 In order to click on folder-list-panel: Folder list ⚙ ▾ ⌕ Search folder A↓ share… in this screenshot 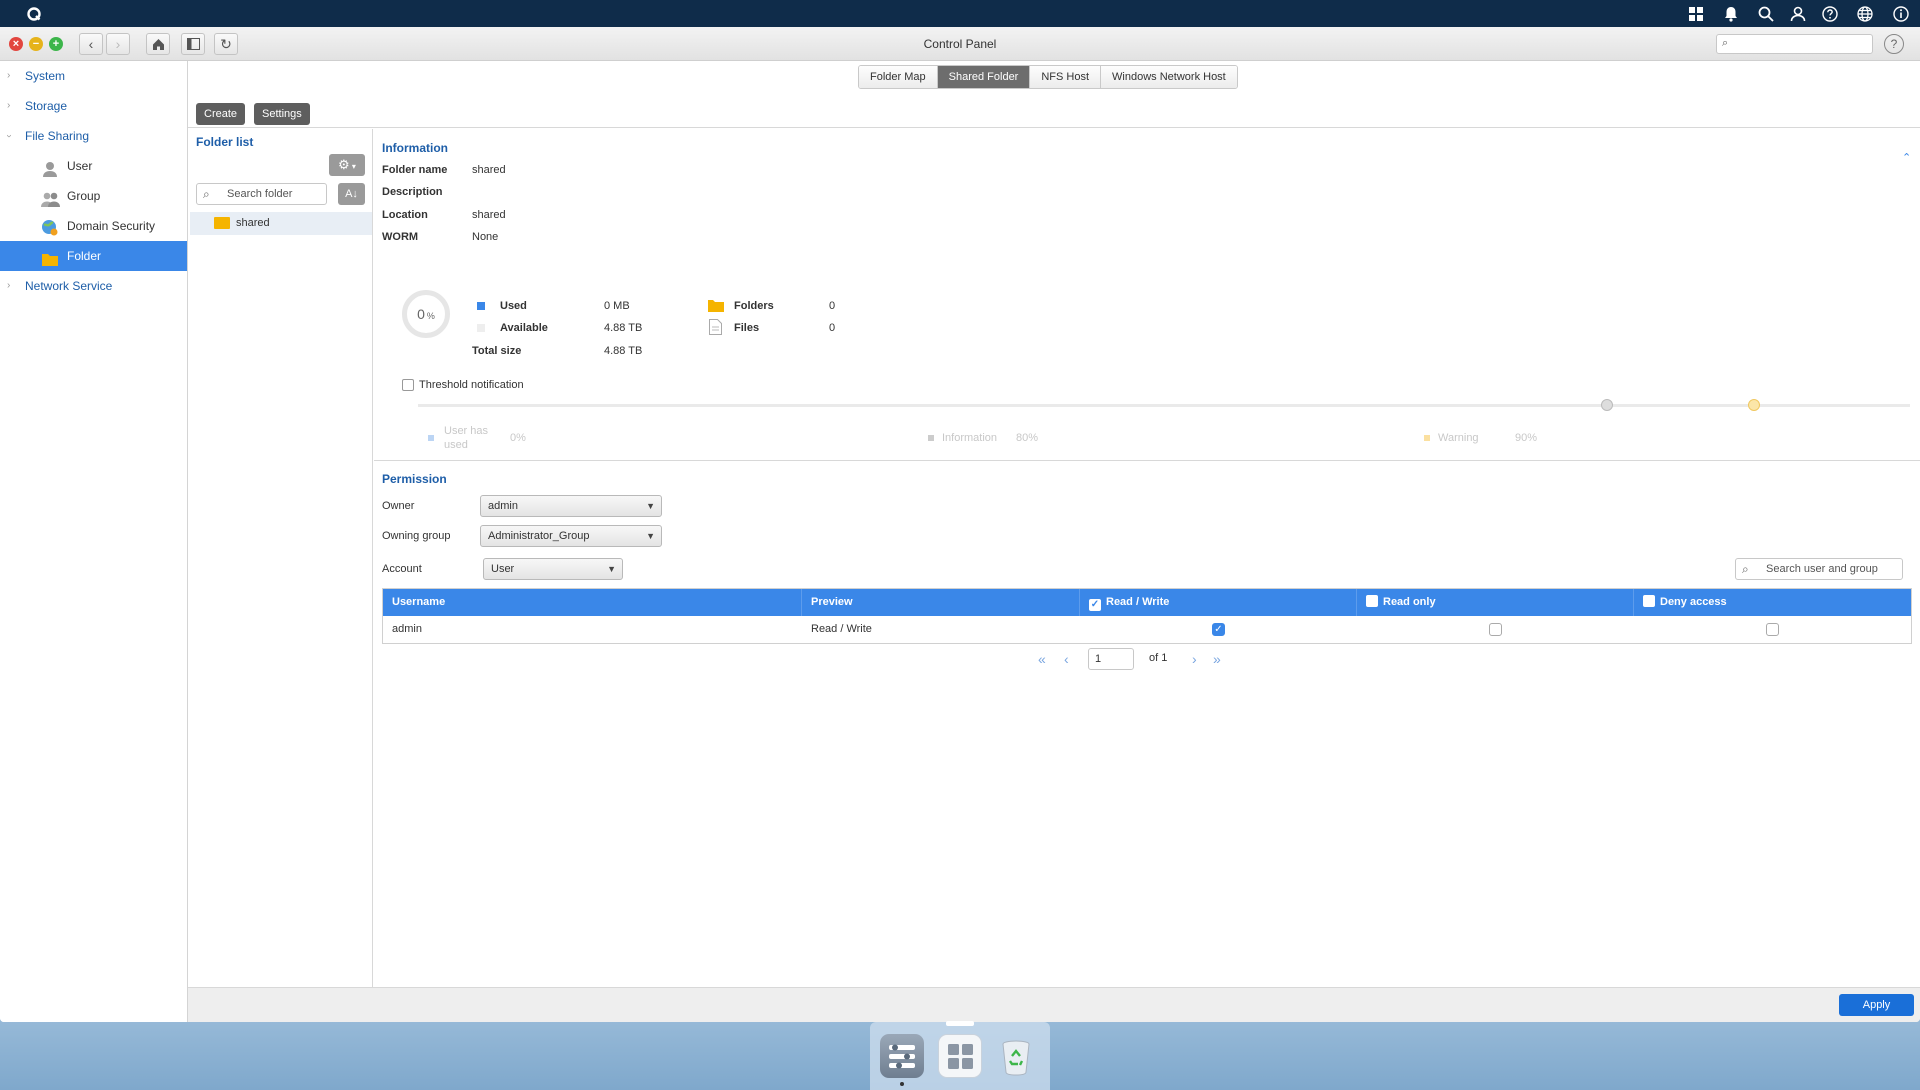, I will do `click(280, 558)`.